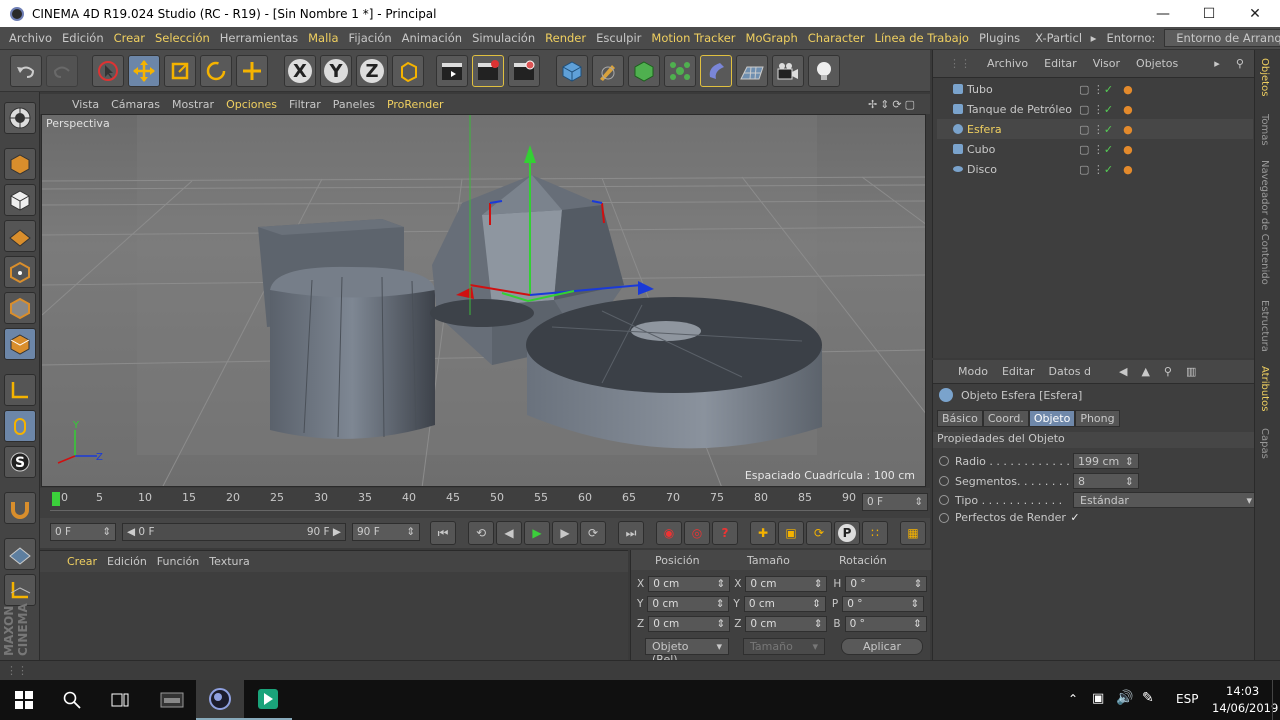  What do you see at coordinates (1098, 698) in the screenshot?
I see `network-icon: ▣` at bounding box center [1098, 698].